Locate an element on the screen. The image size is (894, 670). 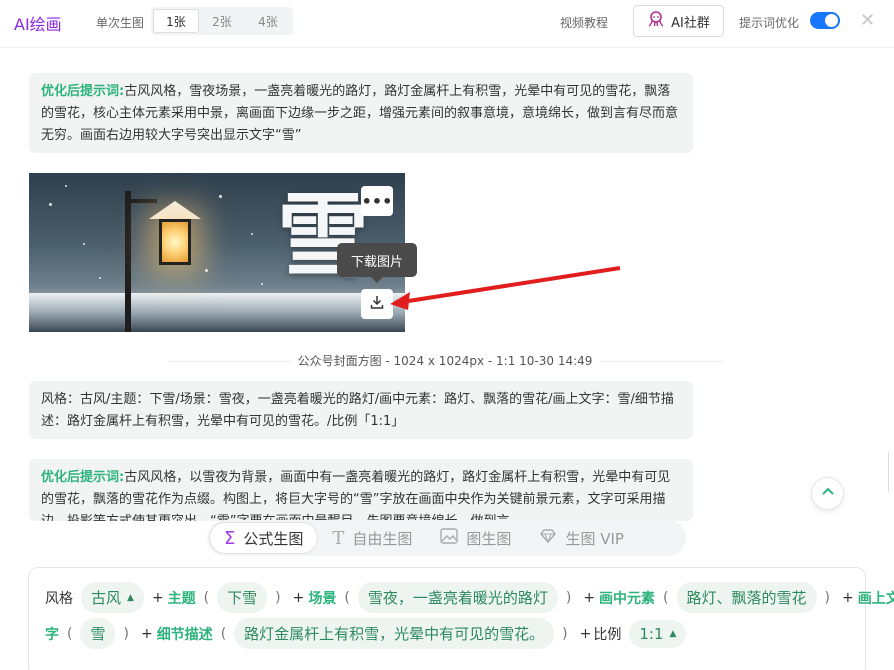
elements-keyword: 画中元素 is located at coordinates (627, 598).